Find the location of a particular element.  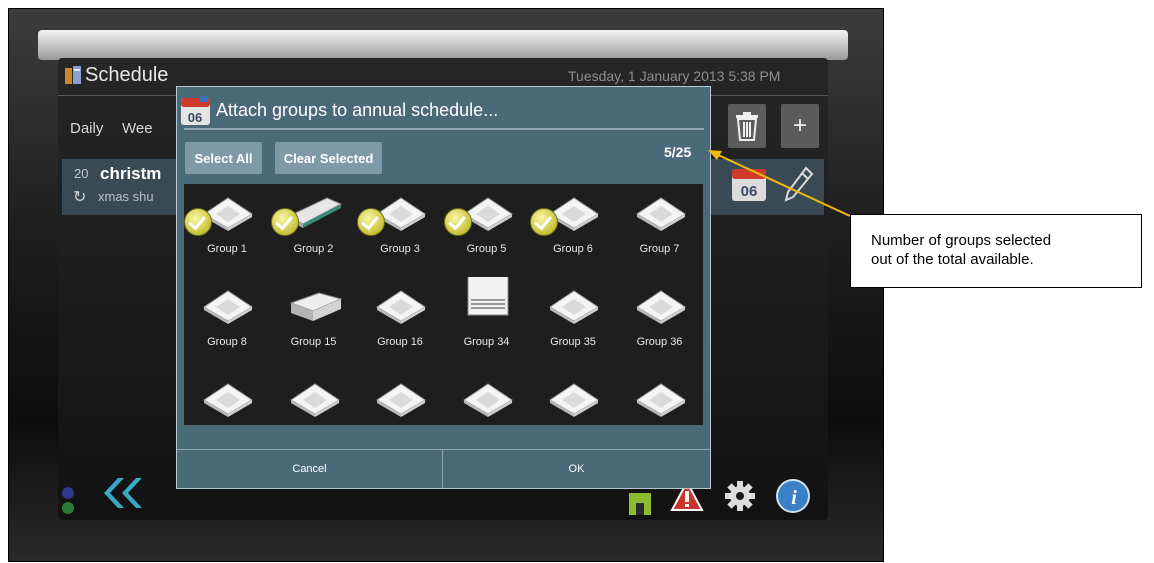

group-tile: Group 3 is located at coordinates (400, 226).